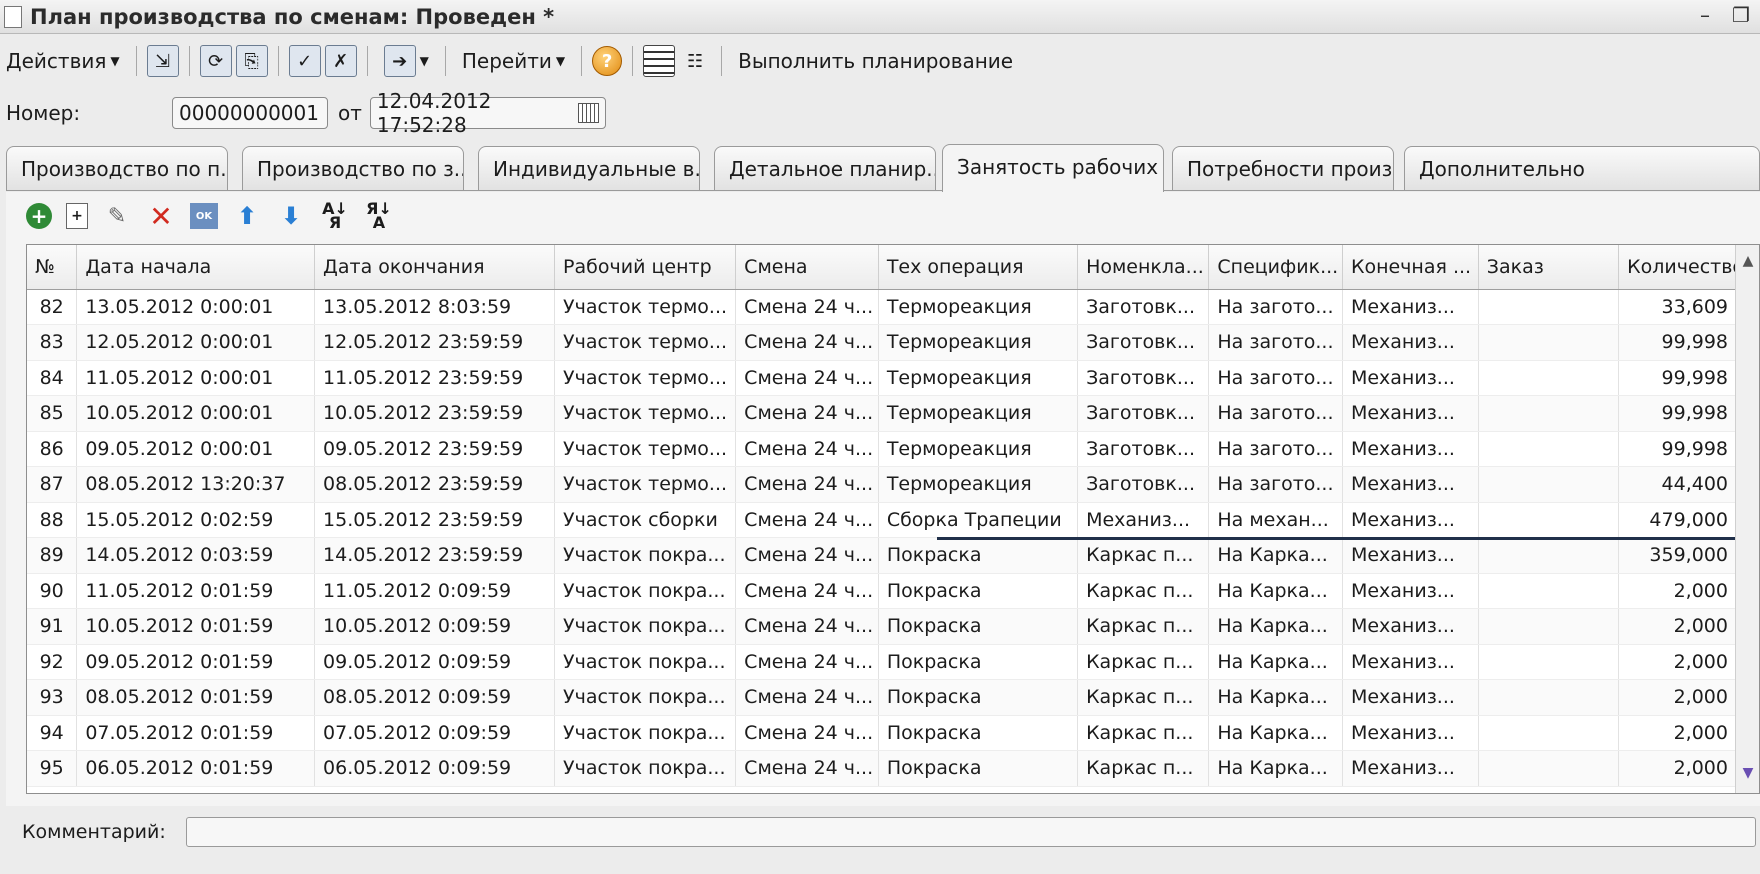 The width and height of the screenshot is (1760, 874). Describe the element at coordinates (52, 484) in the screenshot. I see `cell-row-number: 87` at that location.